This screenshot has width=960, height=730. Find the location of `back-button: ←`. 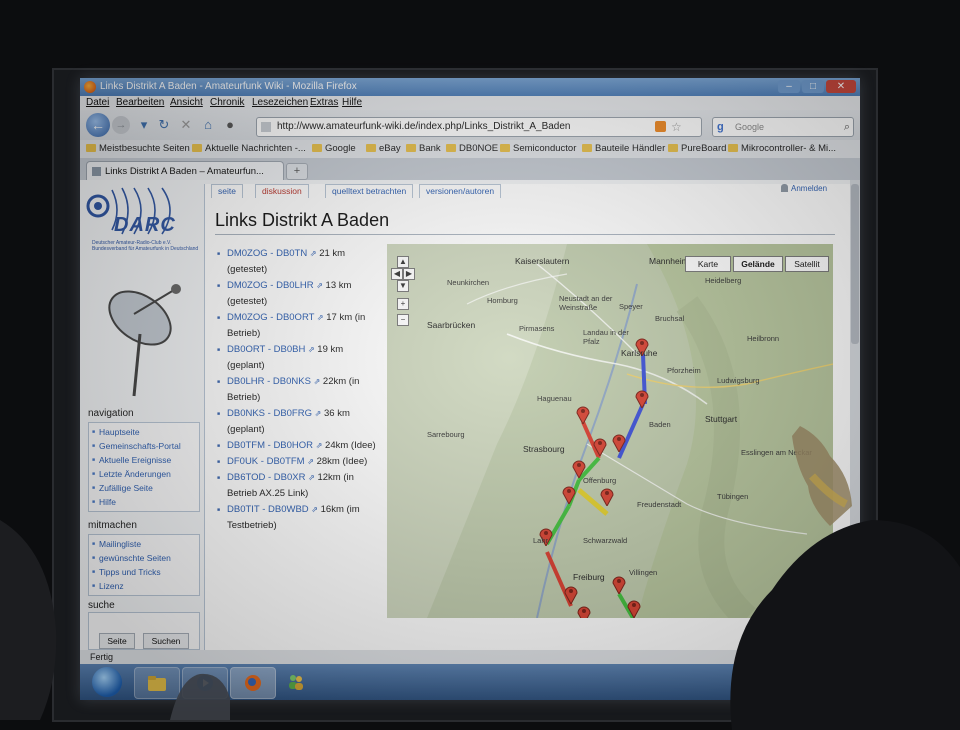

back-button: ← is located at coordinates (98, 125).